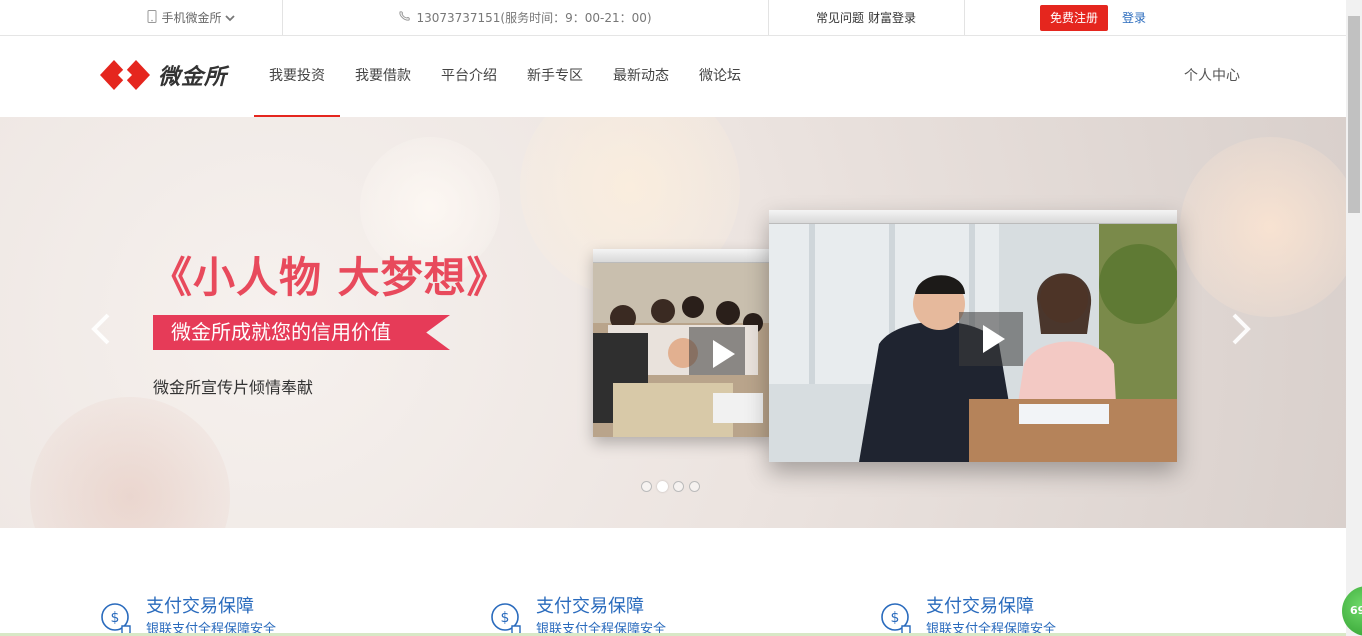  What do you see at coordinates (301, 332) in the screenshot?
I see `banner-ribbon: 微金所成就您的信用价值` at bounding box center [301, 332].